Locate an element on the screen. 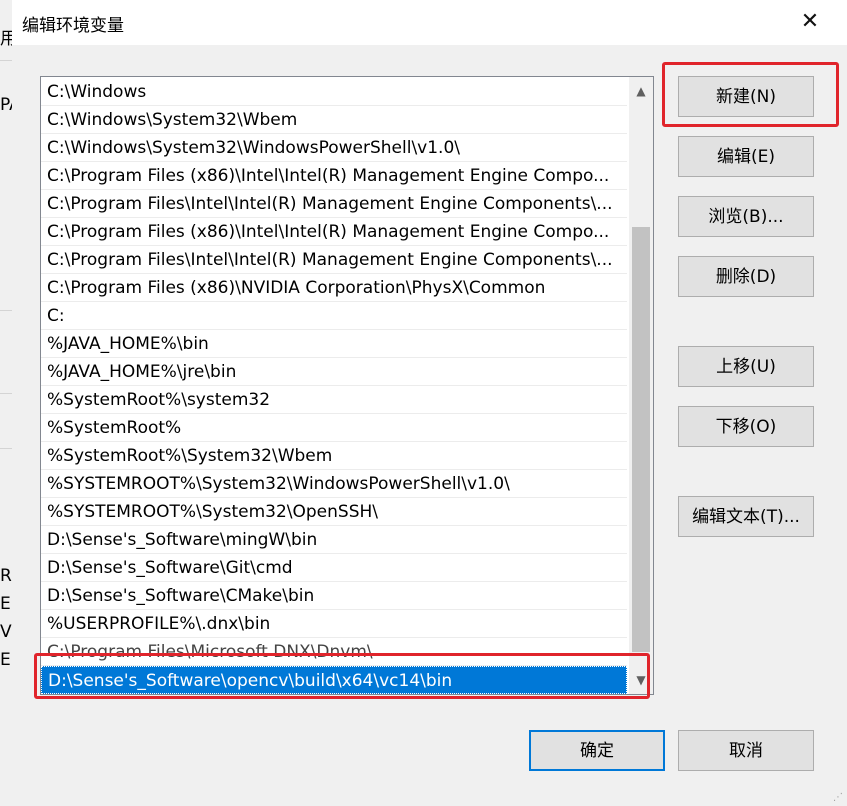 This screenshot has width=847, height=806. scroll-up-arrow-icon: ▲ is located at coordinates (641, 91).